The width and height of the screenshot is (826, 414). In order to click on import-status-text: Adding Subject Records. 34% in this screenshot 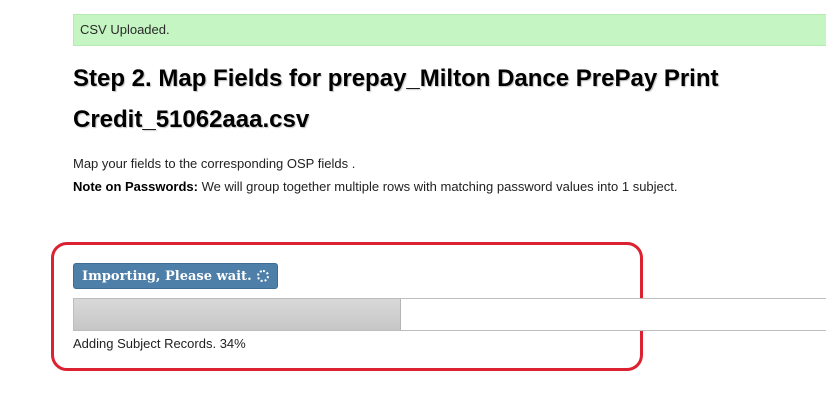, I will do `click(159, 343)`.